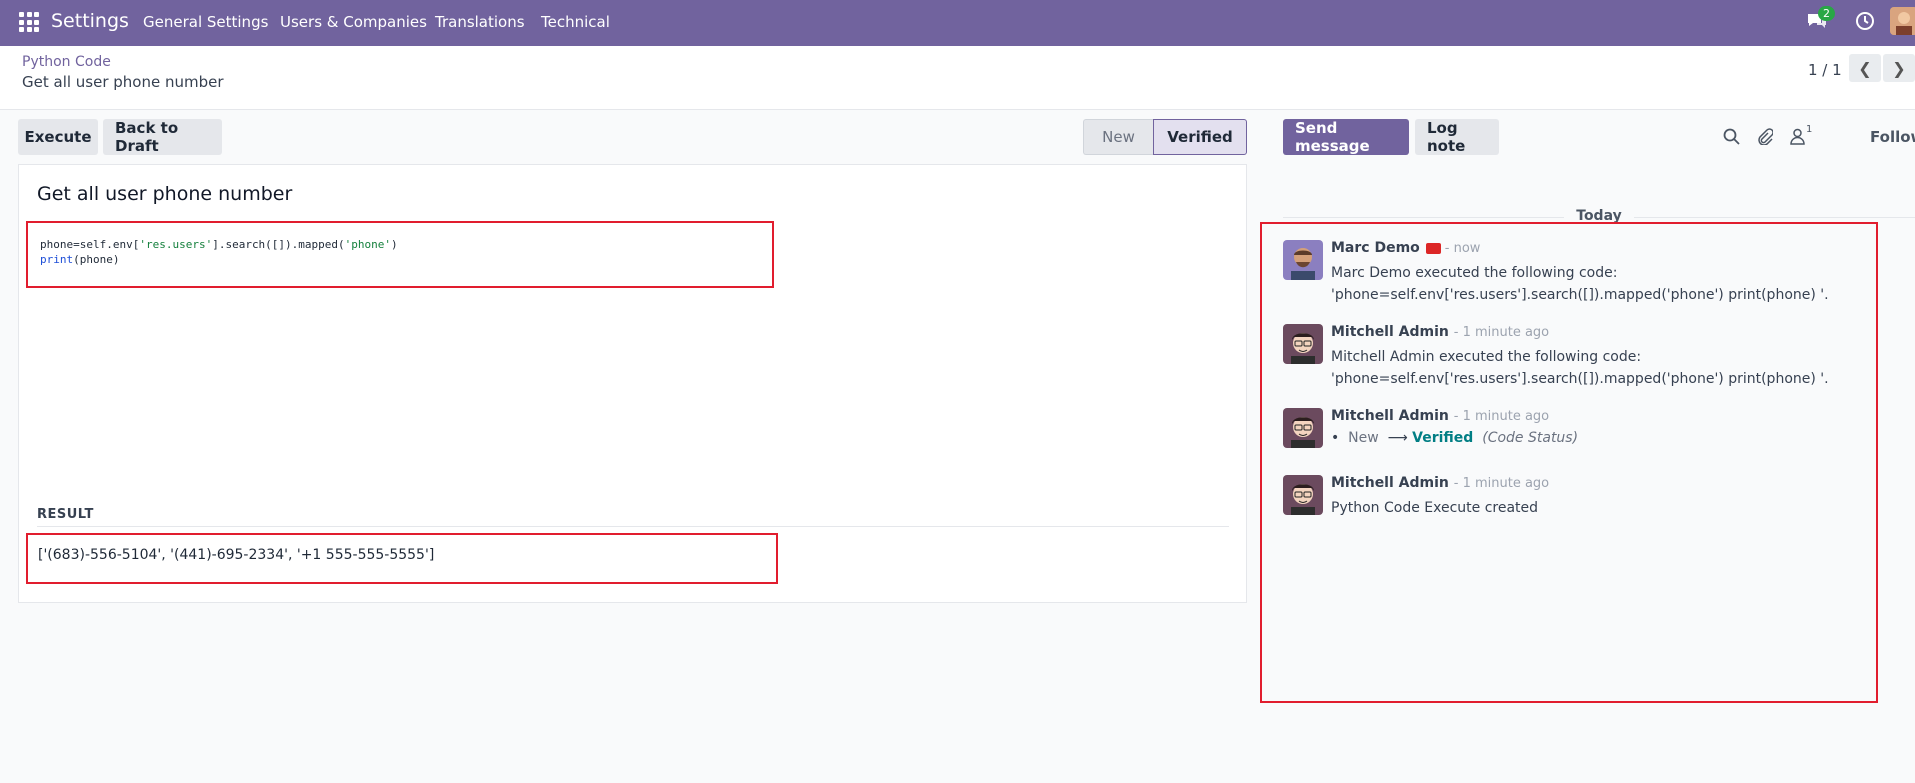 This screenshot has width=1915, height=783. Describe the element at coordinates (1474, 273) in the screenshot. I see `message-text: Marc Demo executed the following code:` at that location.